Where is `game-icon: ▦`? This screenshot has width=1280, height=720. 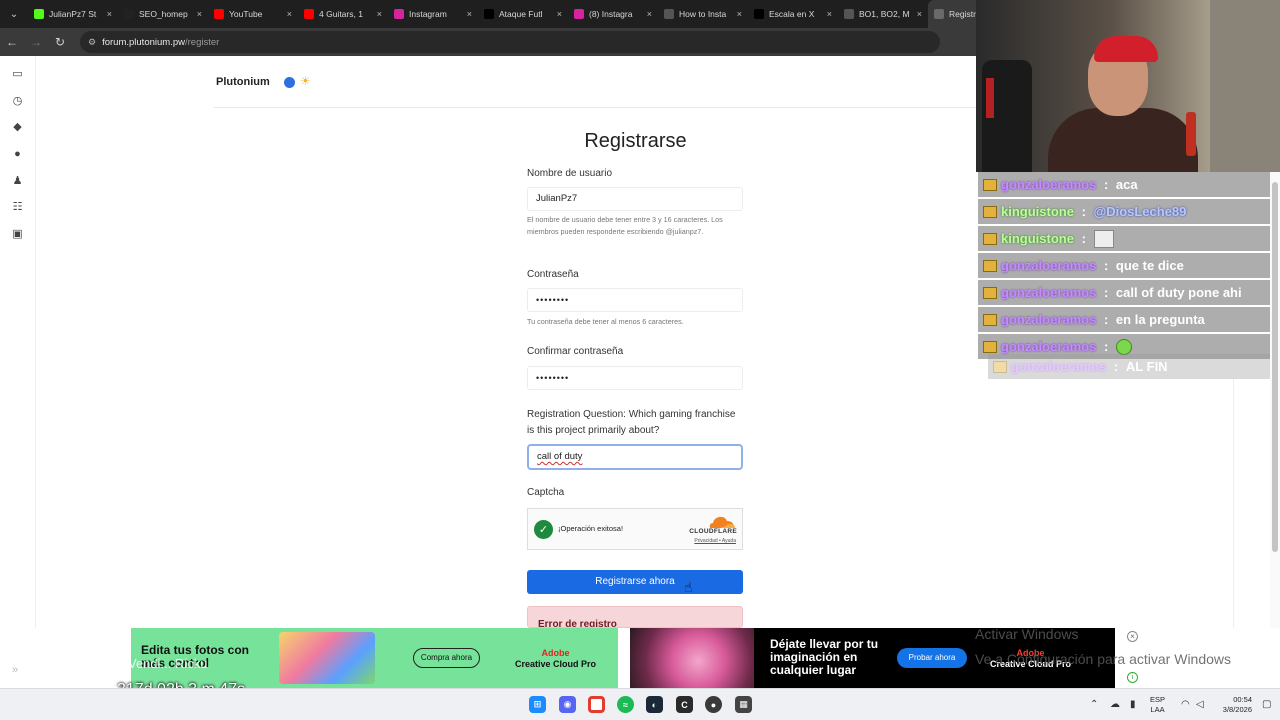
game-icon: ▦ is located at coordinates (743, 704).